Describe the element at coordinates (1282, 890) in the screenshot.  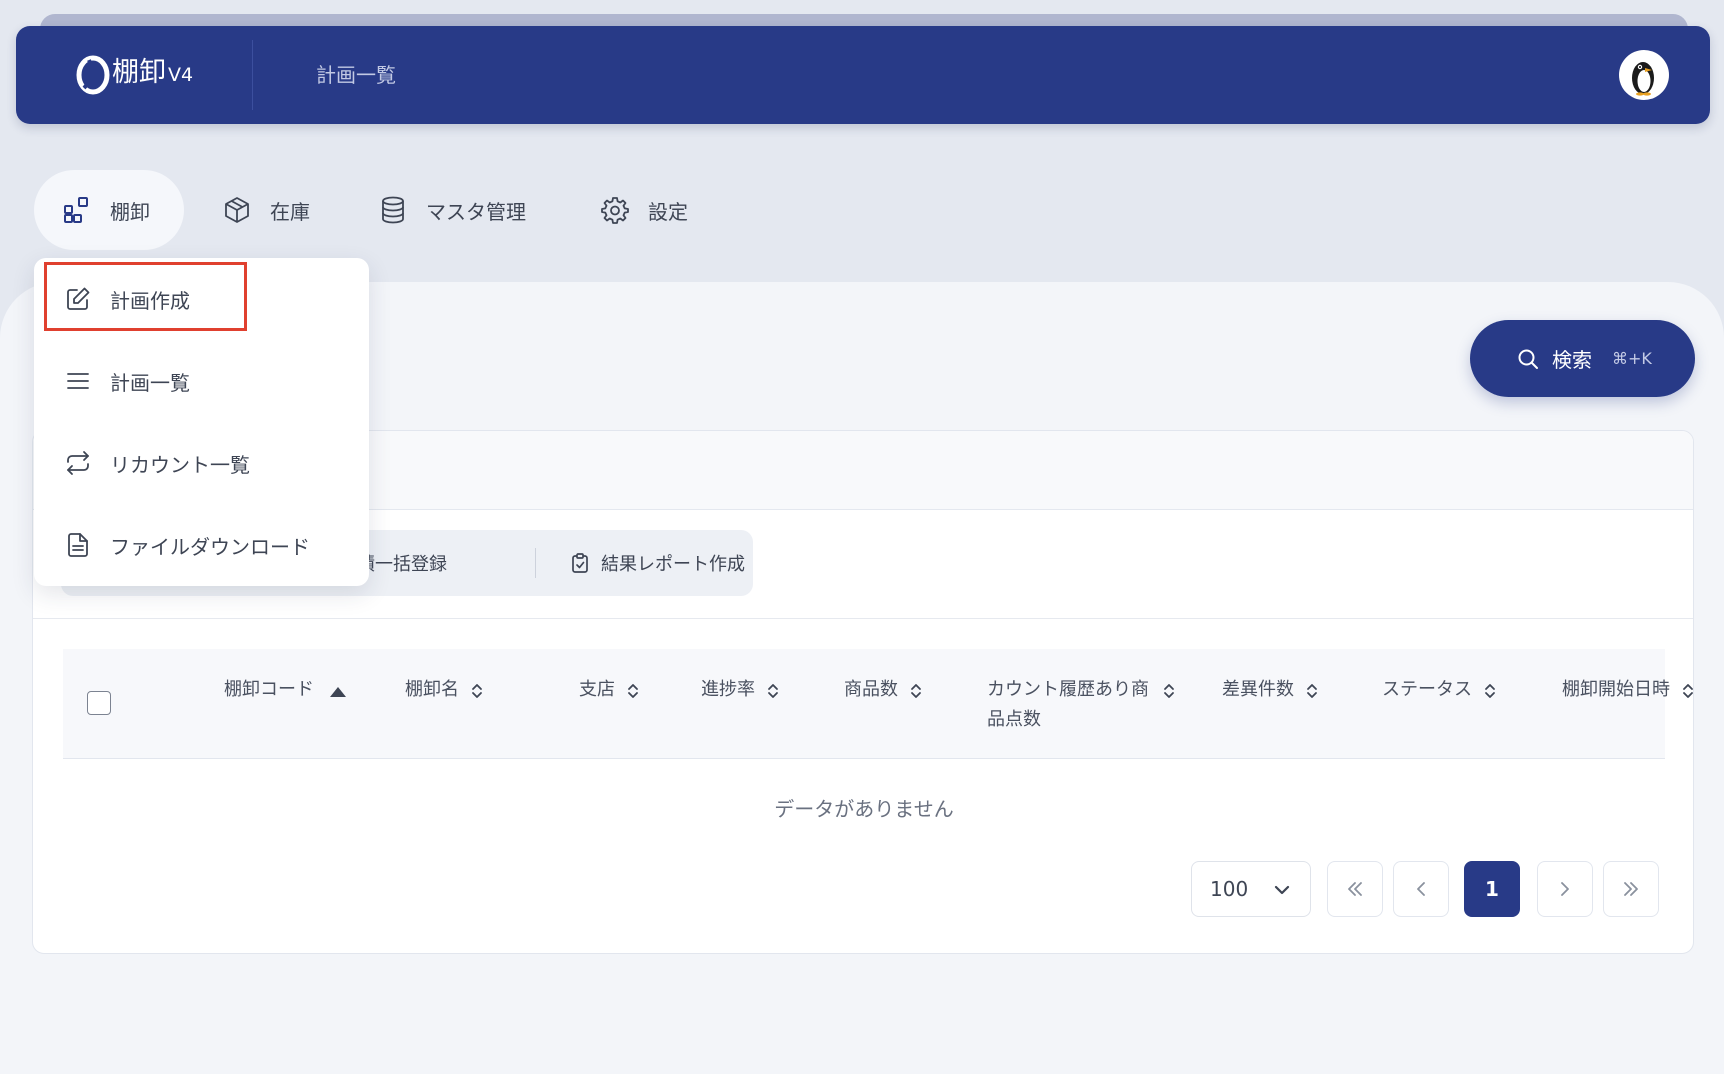
I see `chevron-down-icon` at that location.